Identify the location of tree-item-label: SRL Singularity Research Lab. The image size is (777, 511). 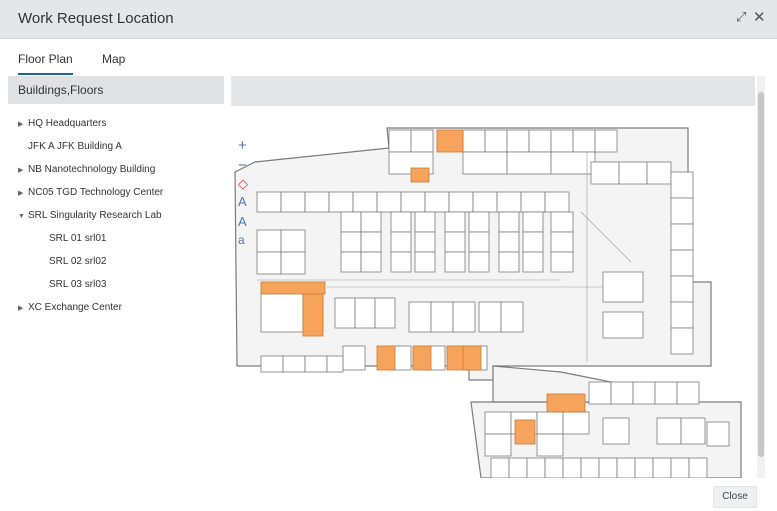
(95, 215).